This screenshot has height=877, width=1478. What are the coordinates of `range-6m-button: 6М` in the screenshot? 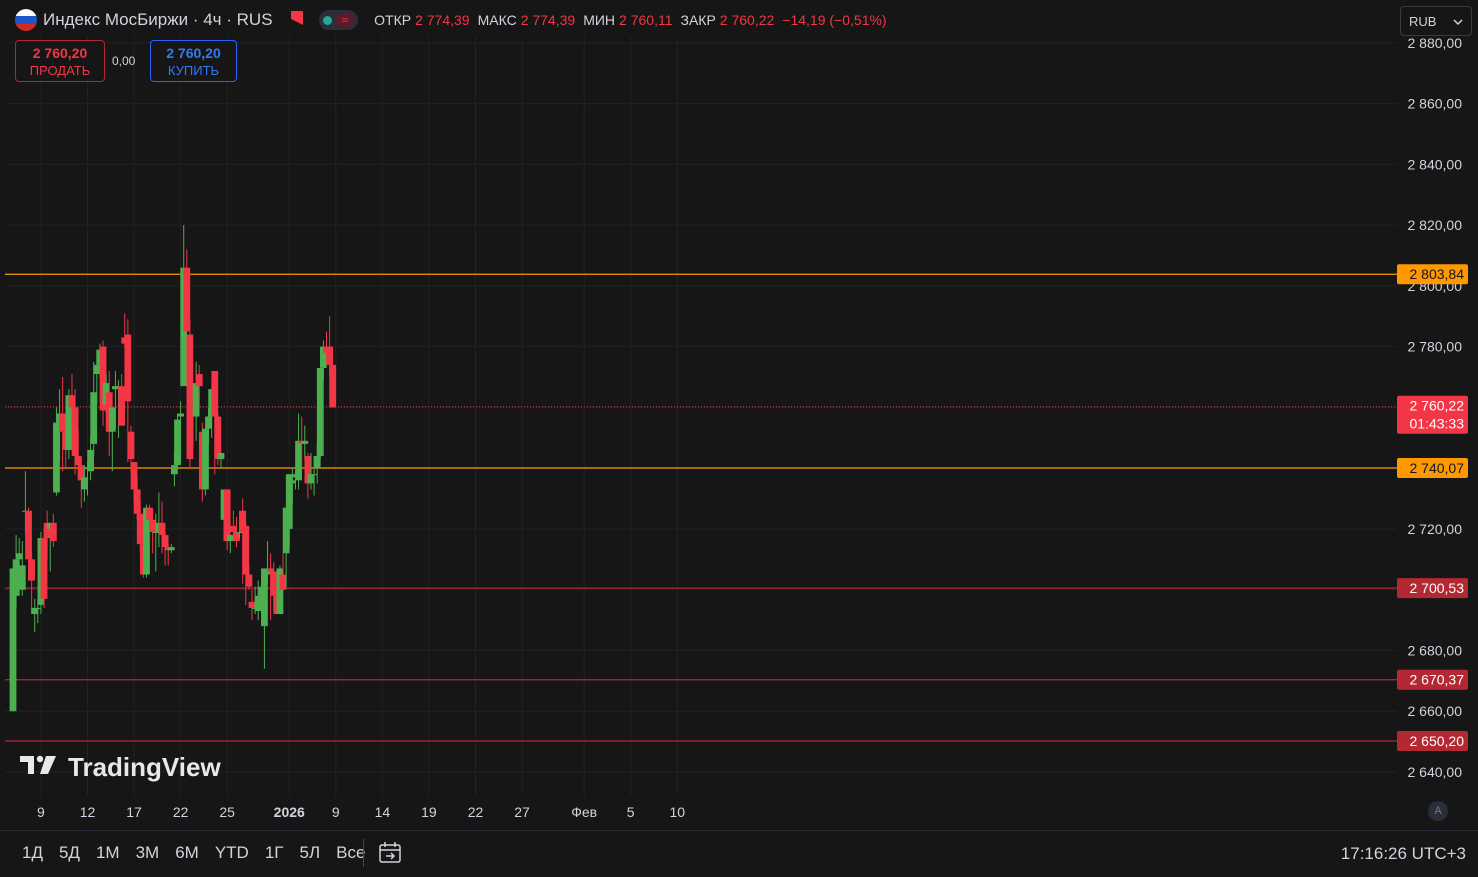 It's located at (187, 853).